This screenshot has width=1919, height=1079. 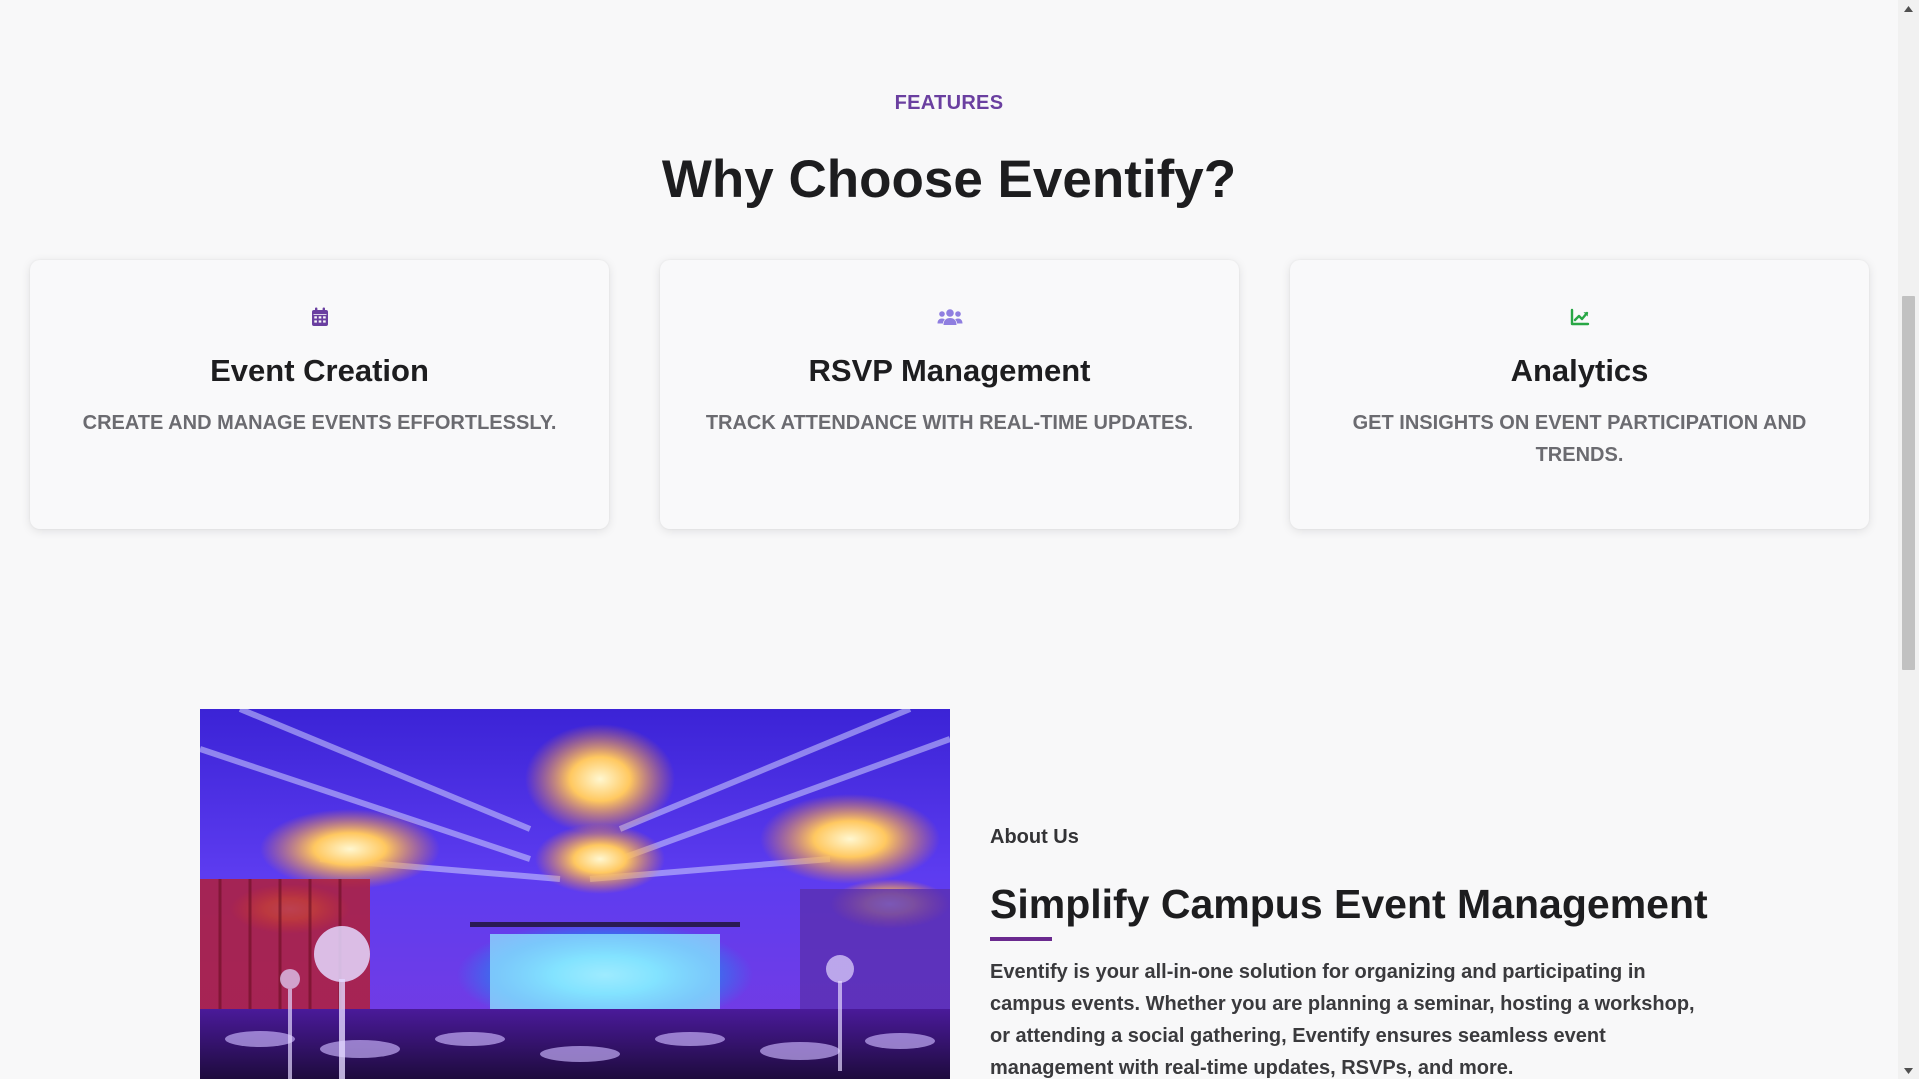 What do you see at coordinates (1349, 904) in the screenshot?
I see `about-title: Simplify Campus Event Management` at bounding box center [1349, 904].